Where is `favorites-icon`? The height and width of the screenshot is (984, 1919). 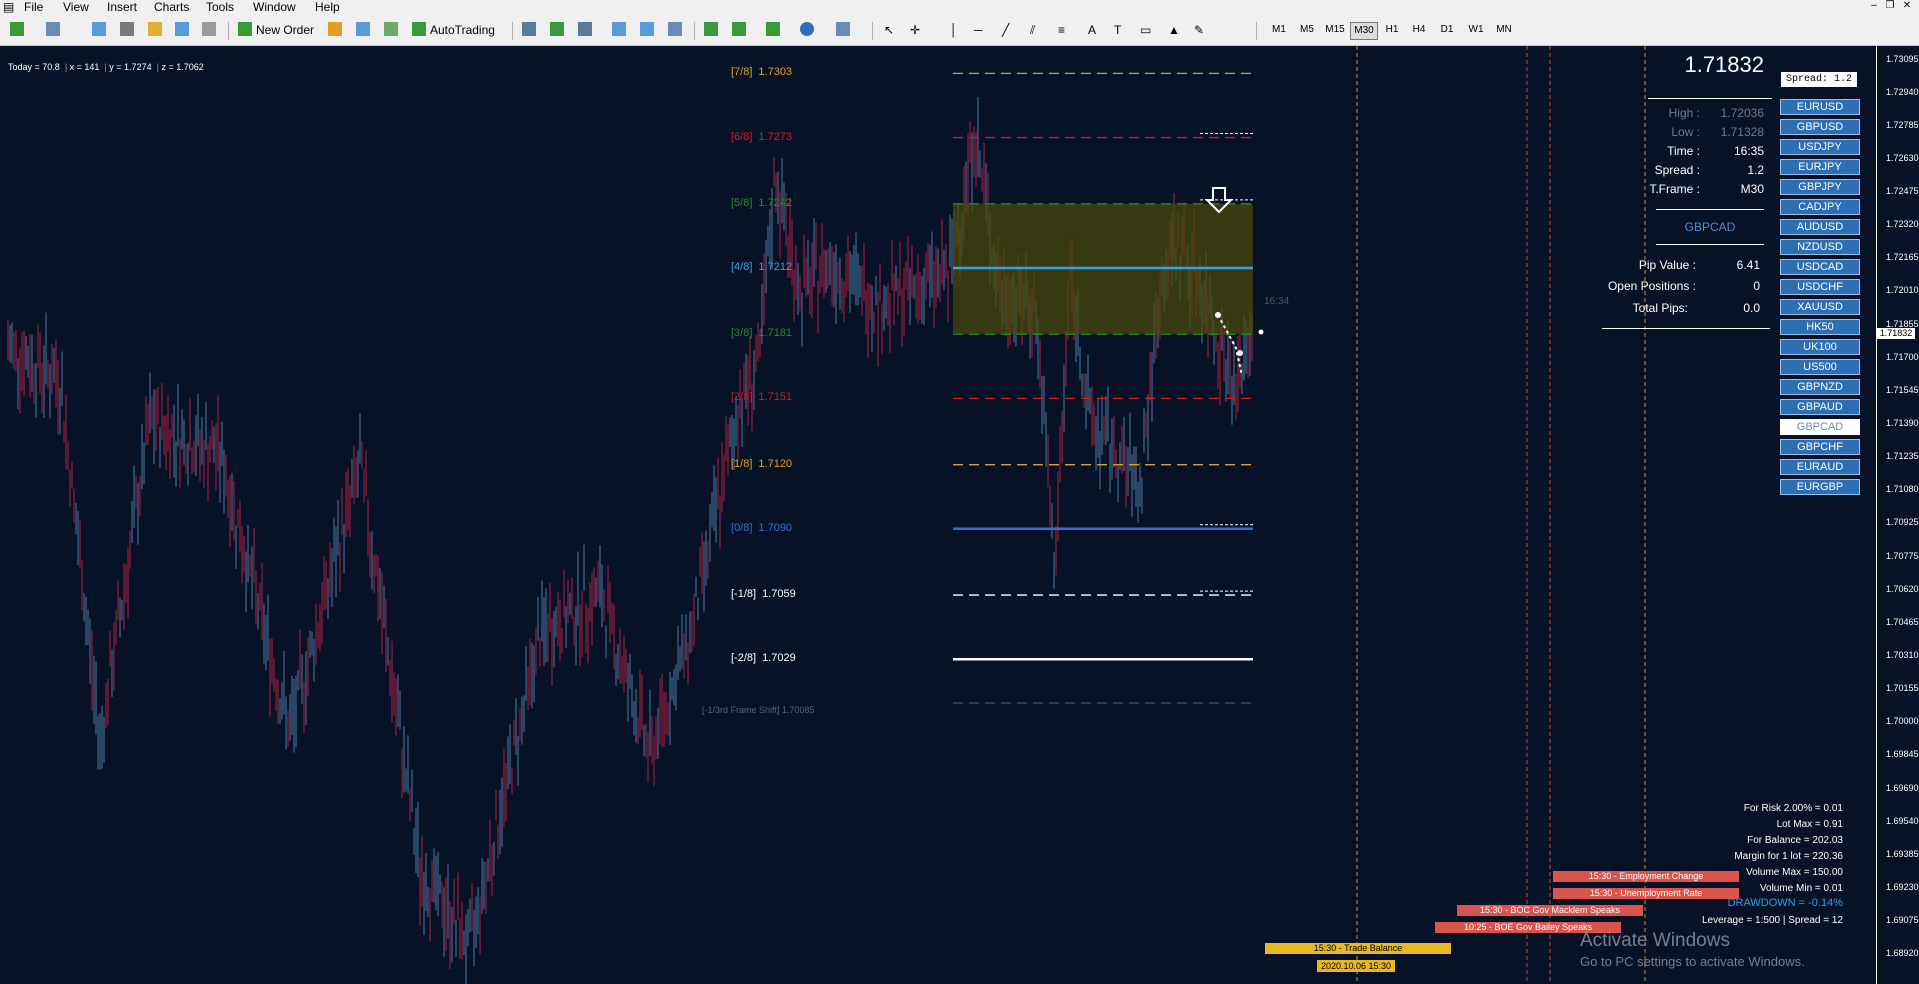
favorites-icon is located at coordinates (155, 29).